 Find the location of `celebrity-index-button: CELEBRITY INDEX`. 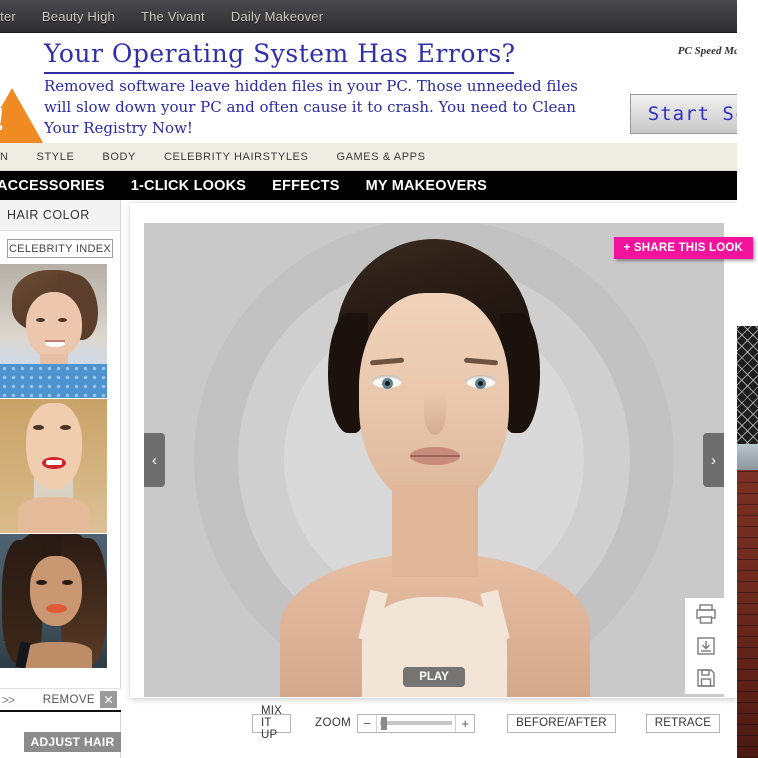

celebrity-index-button: CELEBRITY INDEX is located at coordinates (60, 248).